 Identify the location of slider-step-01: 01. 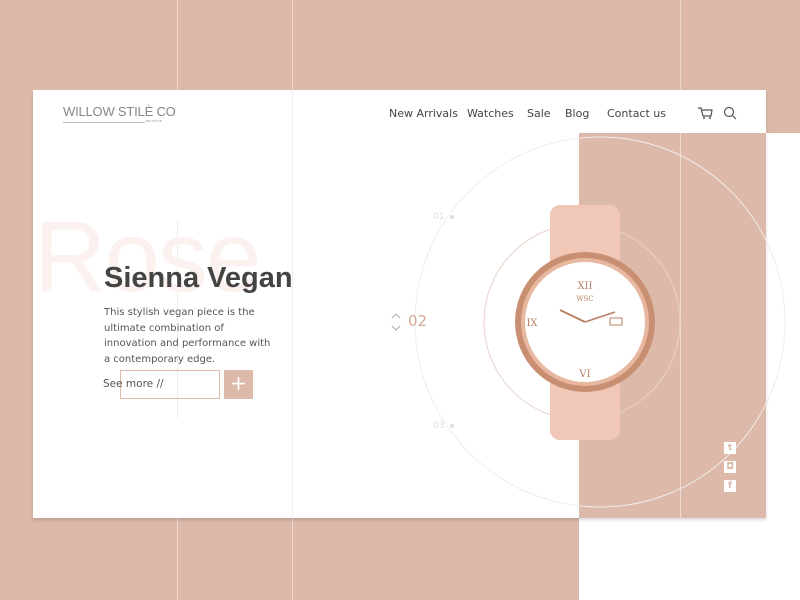
(438, 217).